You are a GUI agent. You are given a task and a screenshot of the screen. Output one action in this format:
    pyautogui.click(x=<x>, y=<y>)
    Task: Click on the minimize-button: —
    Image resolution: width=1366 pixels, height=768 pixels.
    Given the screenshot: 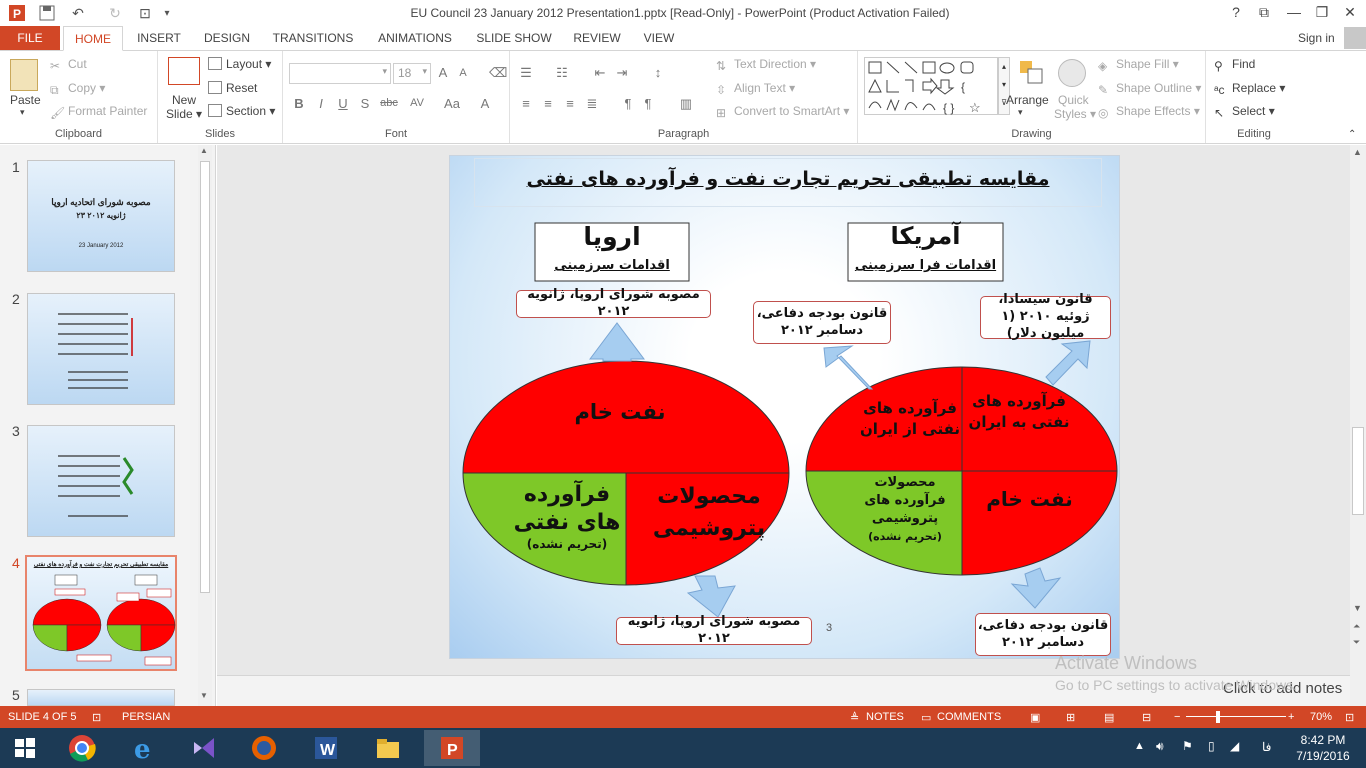 What is the action you would take?
    pyautogui.click(x=1294, y=12)
    